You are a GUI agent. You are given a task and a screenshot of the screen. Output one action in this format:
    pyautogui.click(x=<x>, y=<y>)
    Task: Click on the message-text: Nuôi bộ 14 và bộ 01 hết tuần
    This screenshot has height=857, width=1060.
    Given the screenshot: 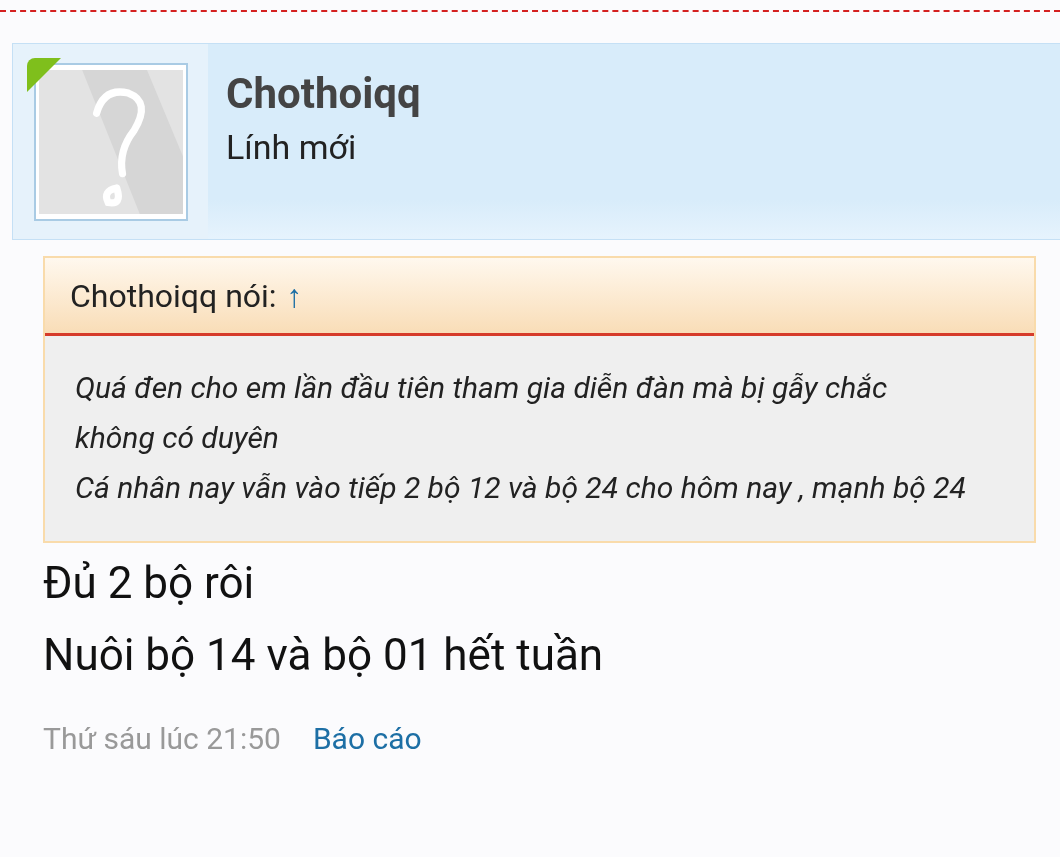 What is the action you would take?
    pyautogui.click(x=324, y=655)
    